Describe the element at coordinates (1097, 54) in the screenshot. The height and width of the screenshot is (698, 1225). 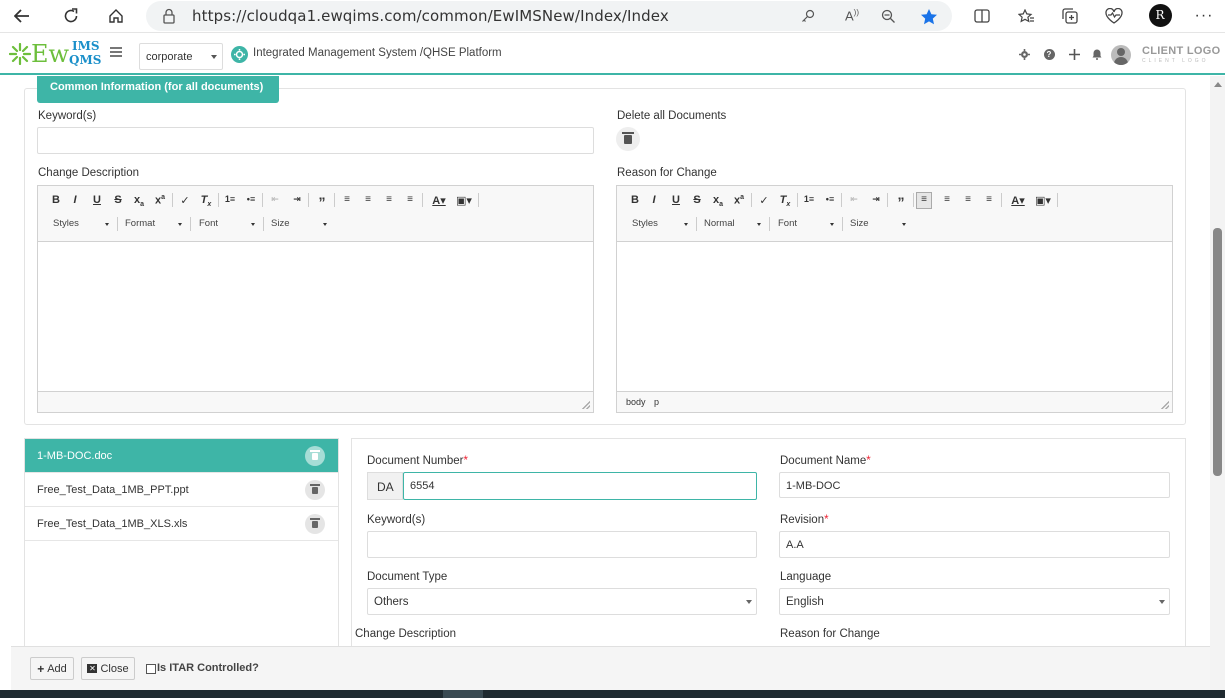
I see `notification-bell-icon` at that location.